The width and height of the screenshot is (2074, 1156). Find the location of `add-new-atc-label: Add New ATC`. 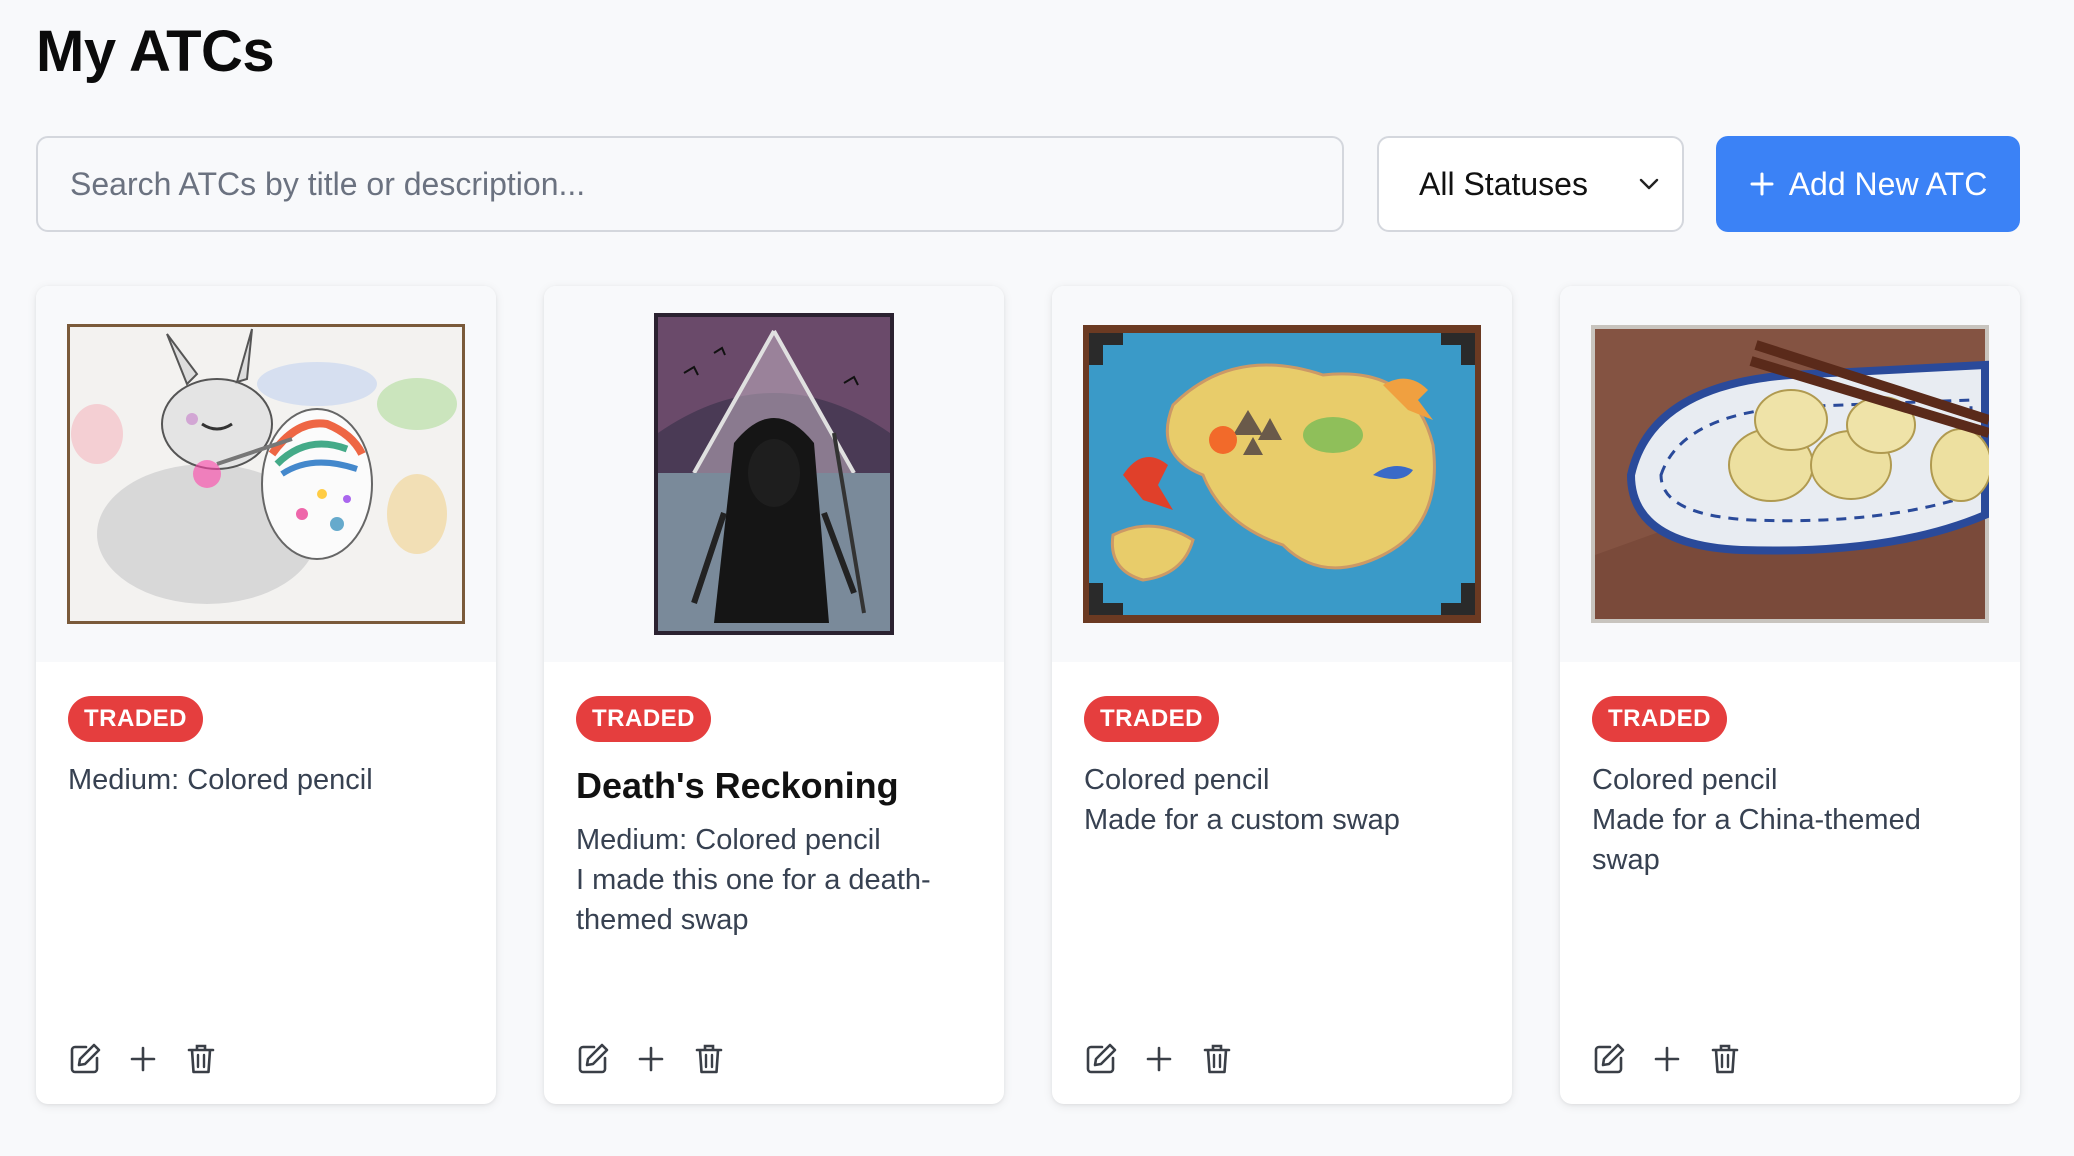

add-new-atc-label: Add New ATC is located at coordinates (1888, 183).